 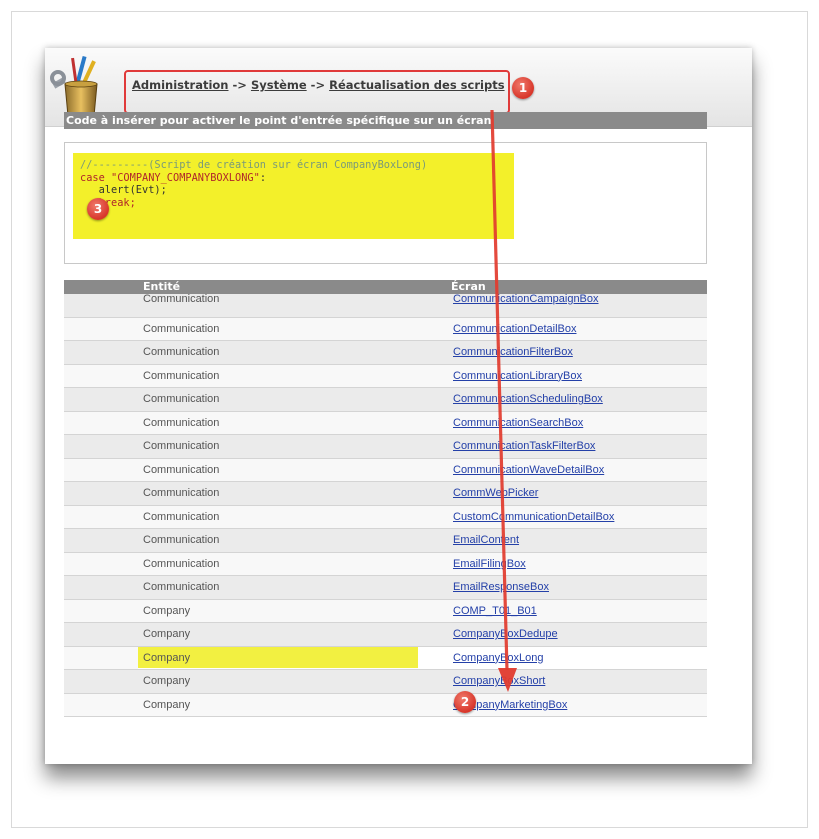 I want to click on cell-ecran-link: CommWebPicker, so click(x=495, y=493).